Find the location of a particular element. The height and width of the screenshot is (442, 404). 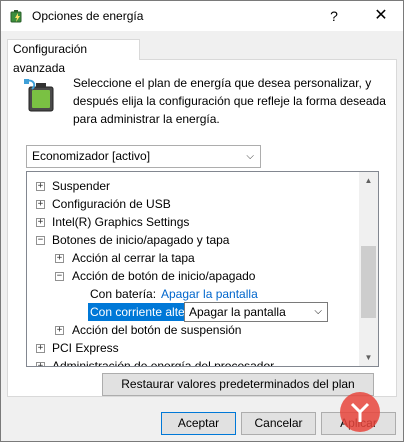

power-plan-dropdown: Economizador [activo] ⌵ is located at coordinates (143, 156).